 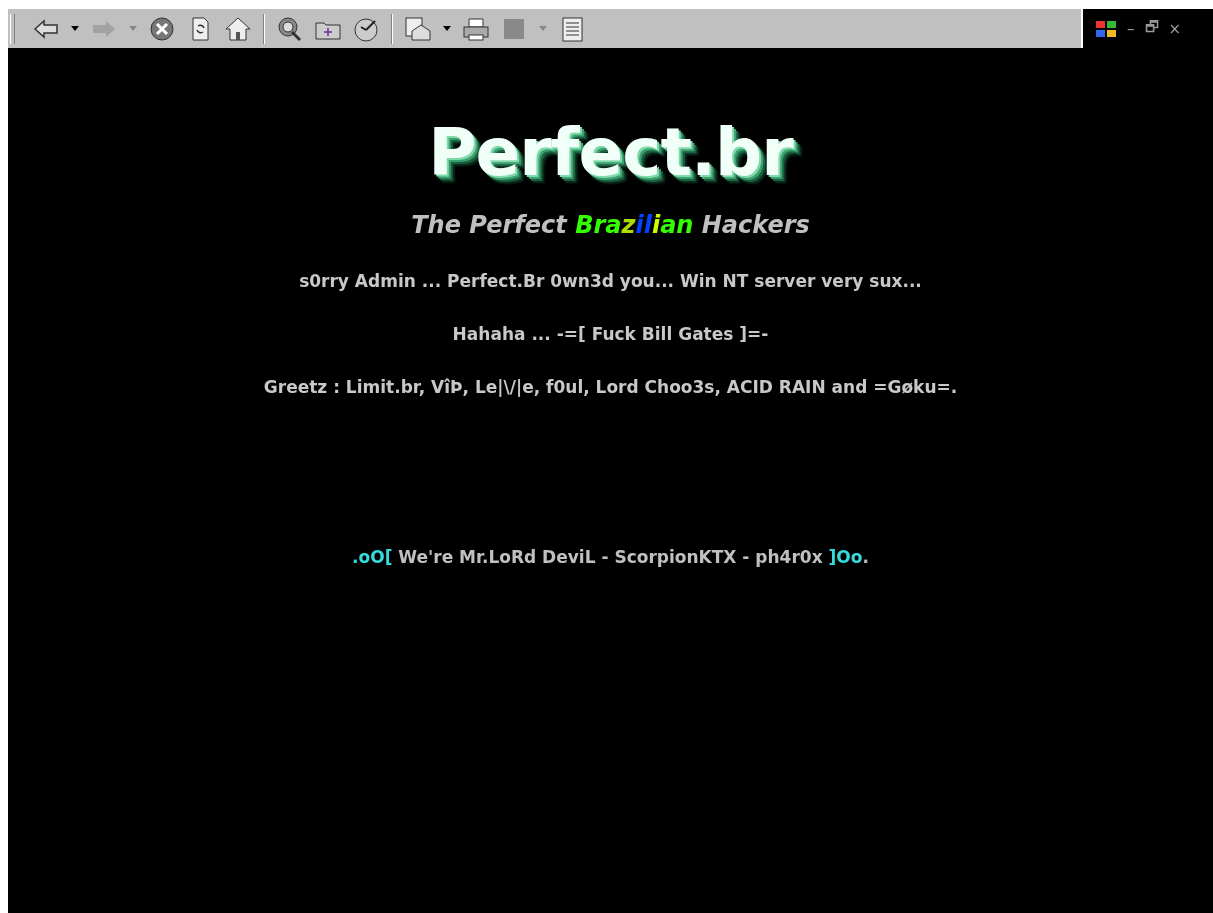 What do you see at coordinates (1151, 28) in the screenshot?
I see `restore-button: 🗗` at bounding box center [1151, 28].